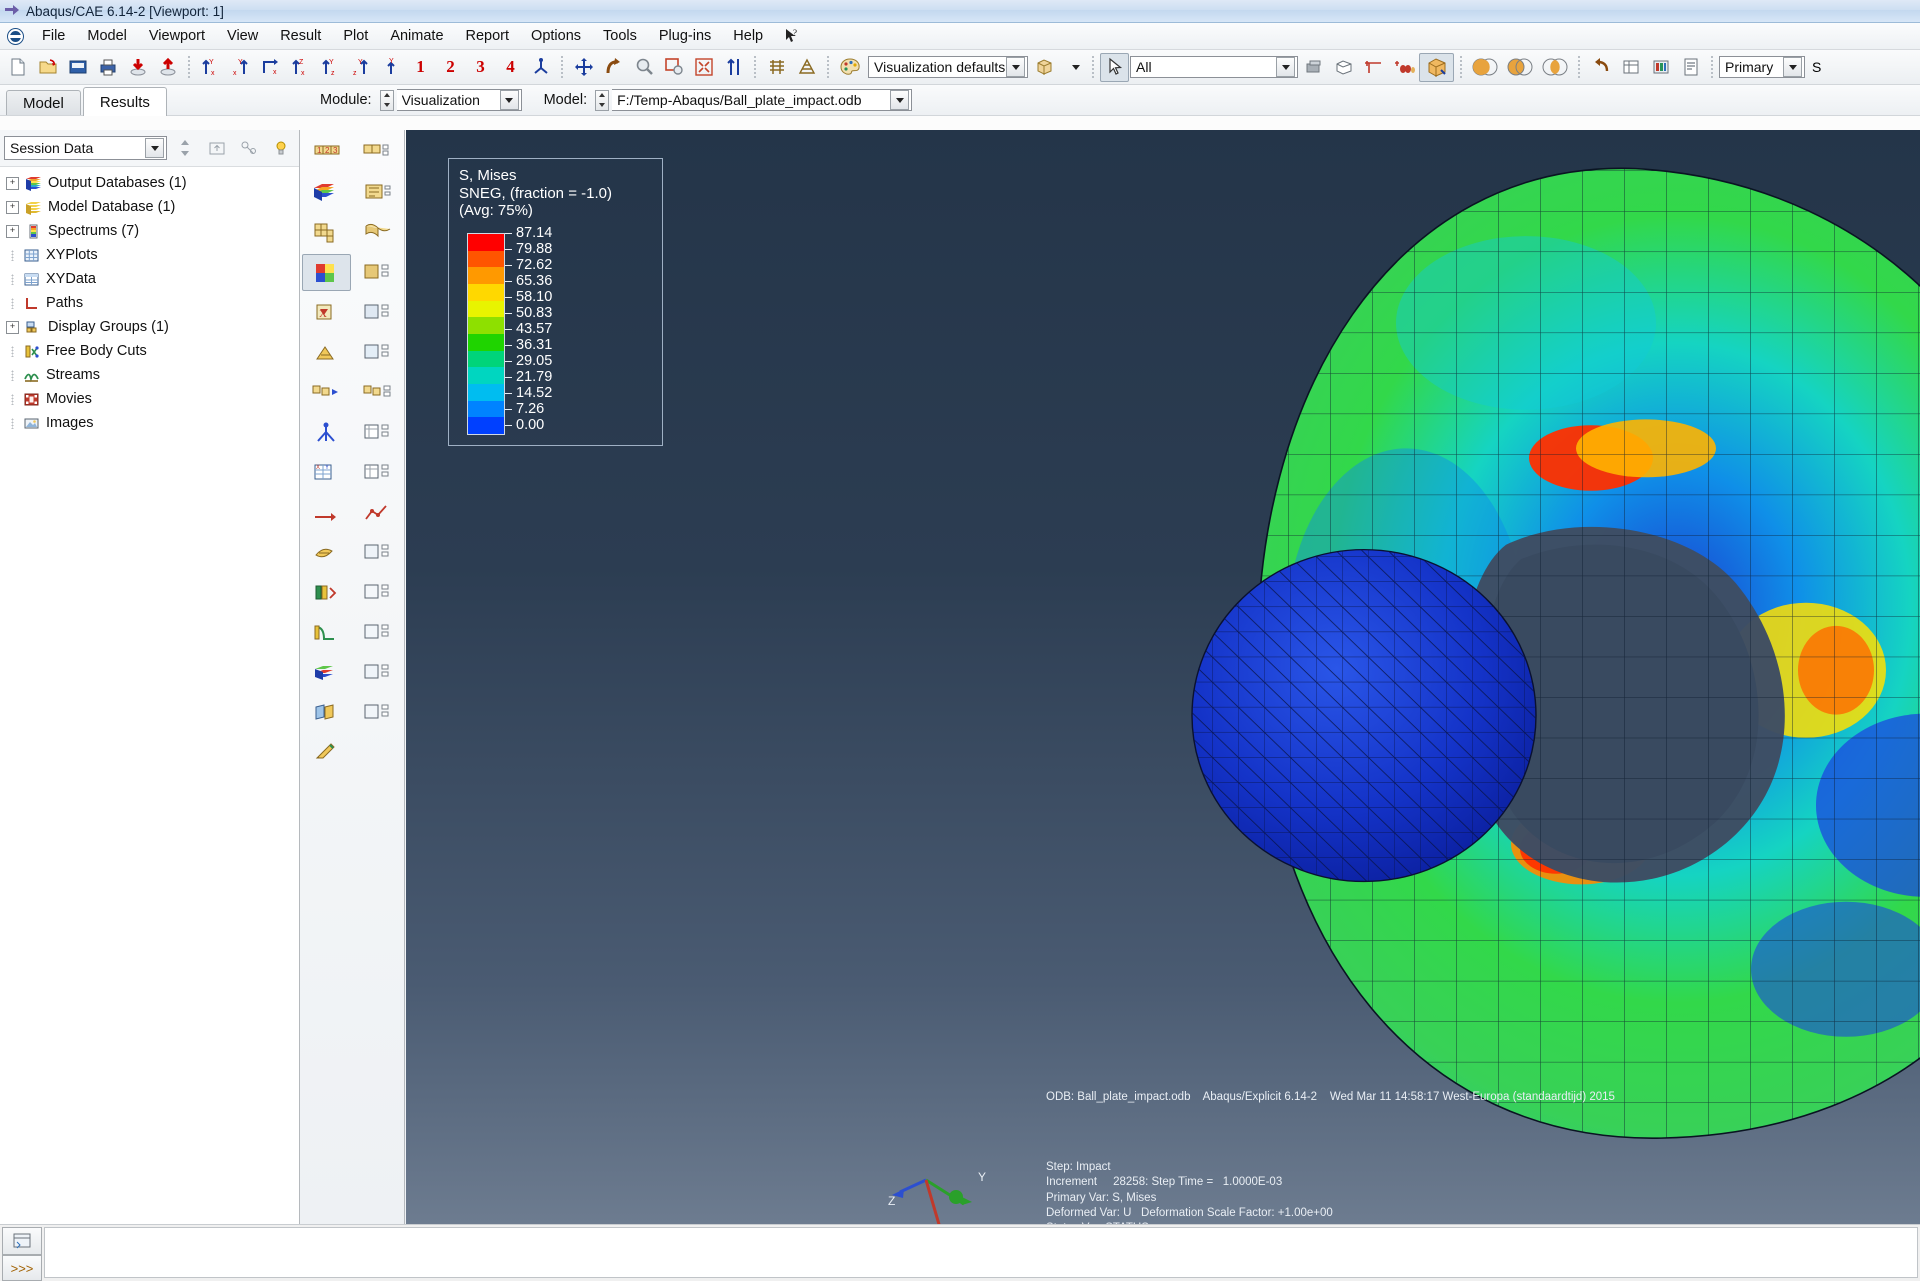  Describe the element at coordinates (377, 432) in the screenshot. I see `animation-options-icon` at that location.